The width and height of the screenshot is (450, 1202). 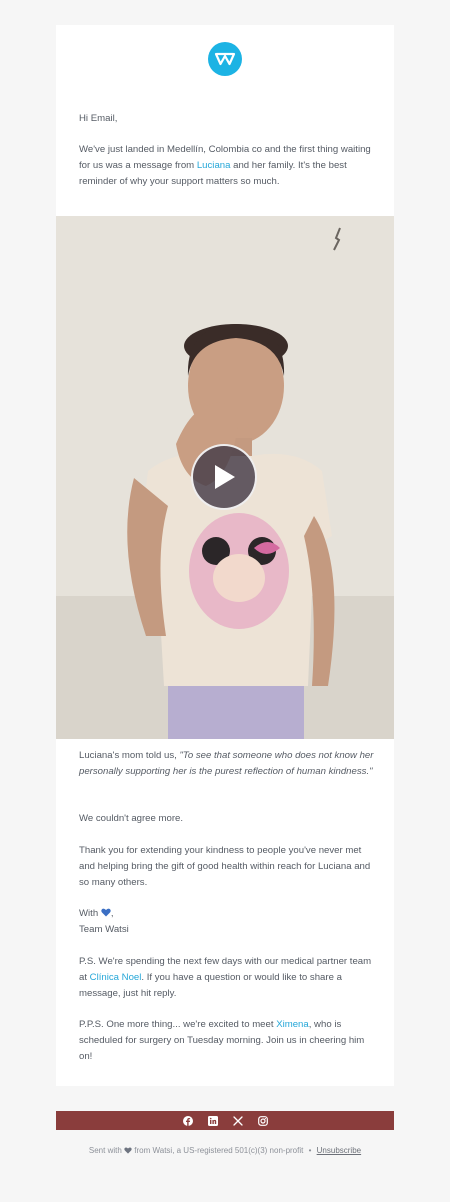 What do you see at coordinates (339, 1150) in the screenshot?
I see `unsubscribe-link: Unsubscribe` at bounding box center [339, 1150].